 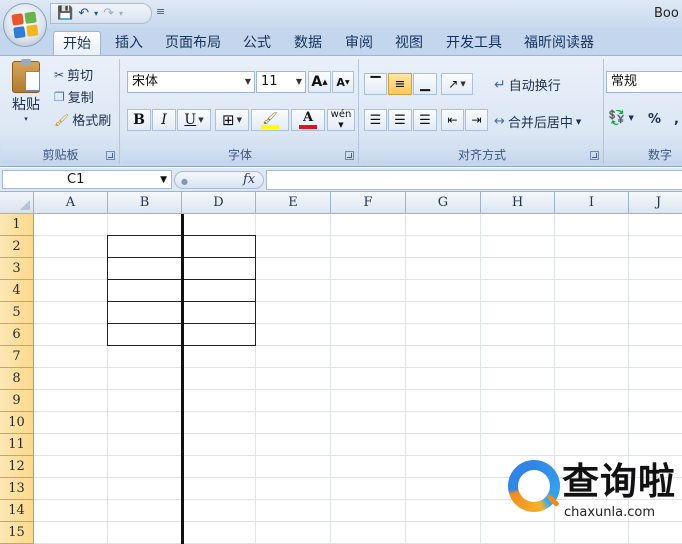 I want to click on decrease-indent-button: ⇤, so click(x=452, y=120).